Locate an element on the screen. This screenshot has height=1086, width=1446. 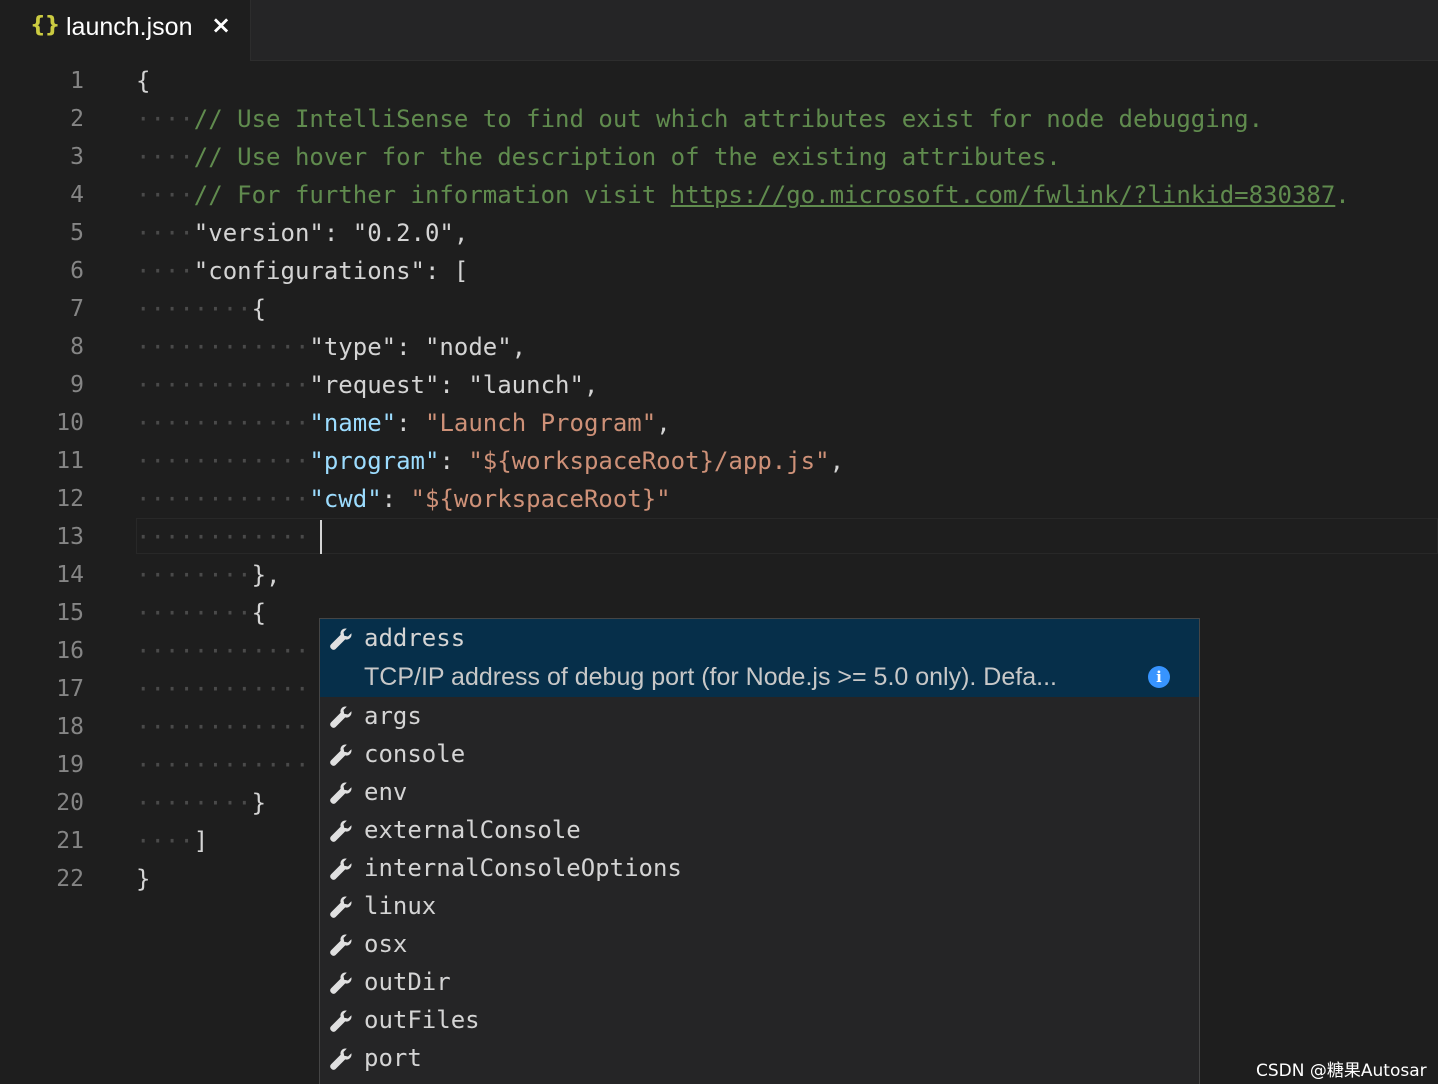
code-line: ····] is located at coordinates (172, 841).